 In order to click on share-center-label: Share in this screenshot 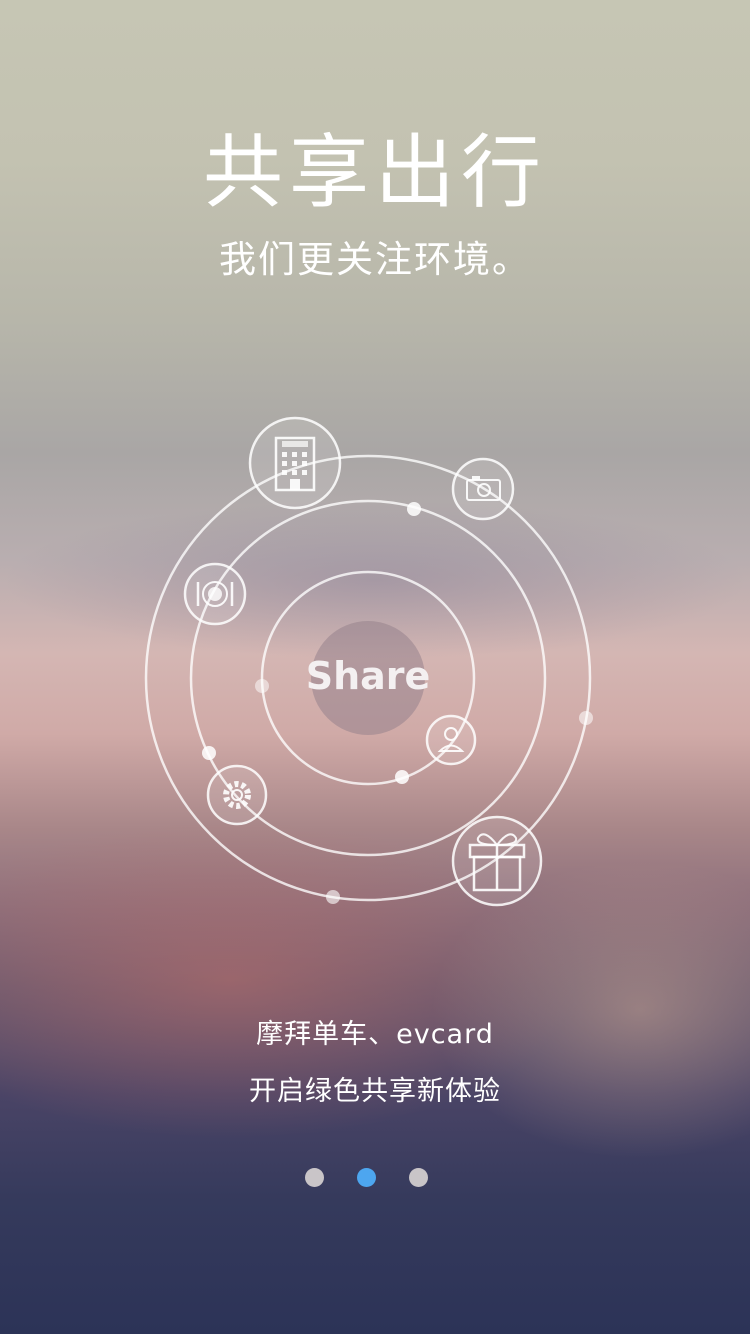, I will do `click(368, 676)`.